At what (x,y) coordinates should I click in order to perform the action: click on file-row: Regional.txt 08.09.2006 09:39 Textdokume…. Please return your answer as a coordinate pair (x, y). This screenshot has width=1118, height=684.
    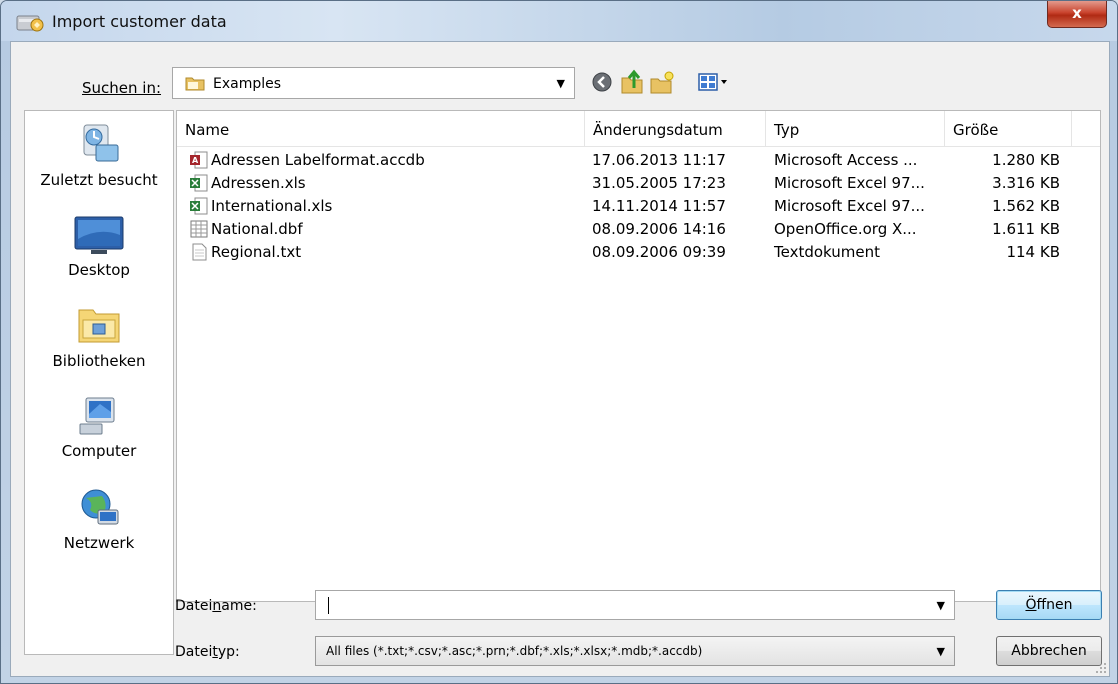
    Looking at the image, I should click on (638, 252).